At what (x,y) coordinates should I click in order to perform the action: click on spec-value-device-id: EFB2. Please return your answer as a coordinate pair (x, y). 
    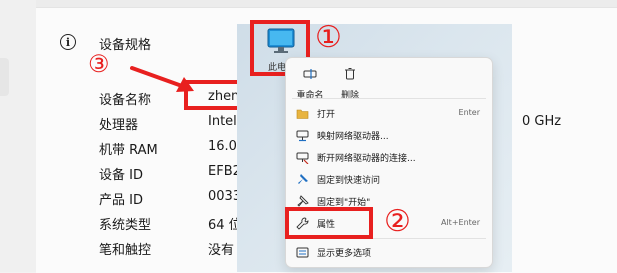
    Looking at the image, I should click on (224, 171).